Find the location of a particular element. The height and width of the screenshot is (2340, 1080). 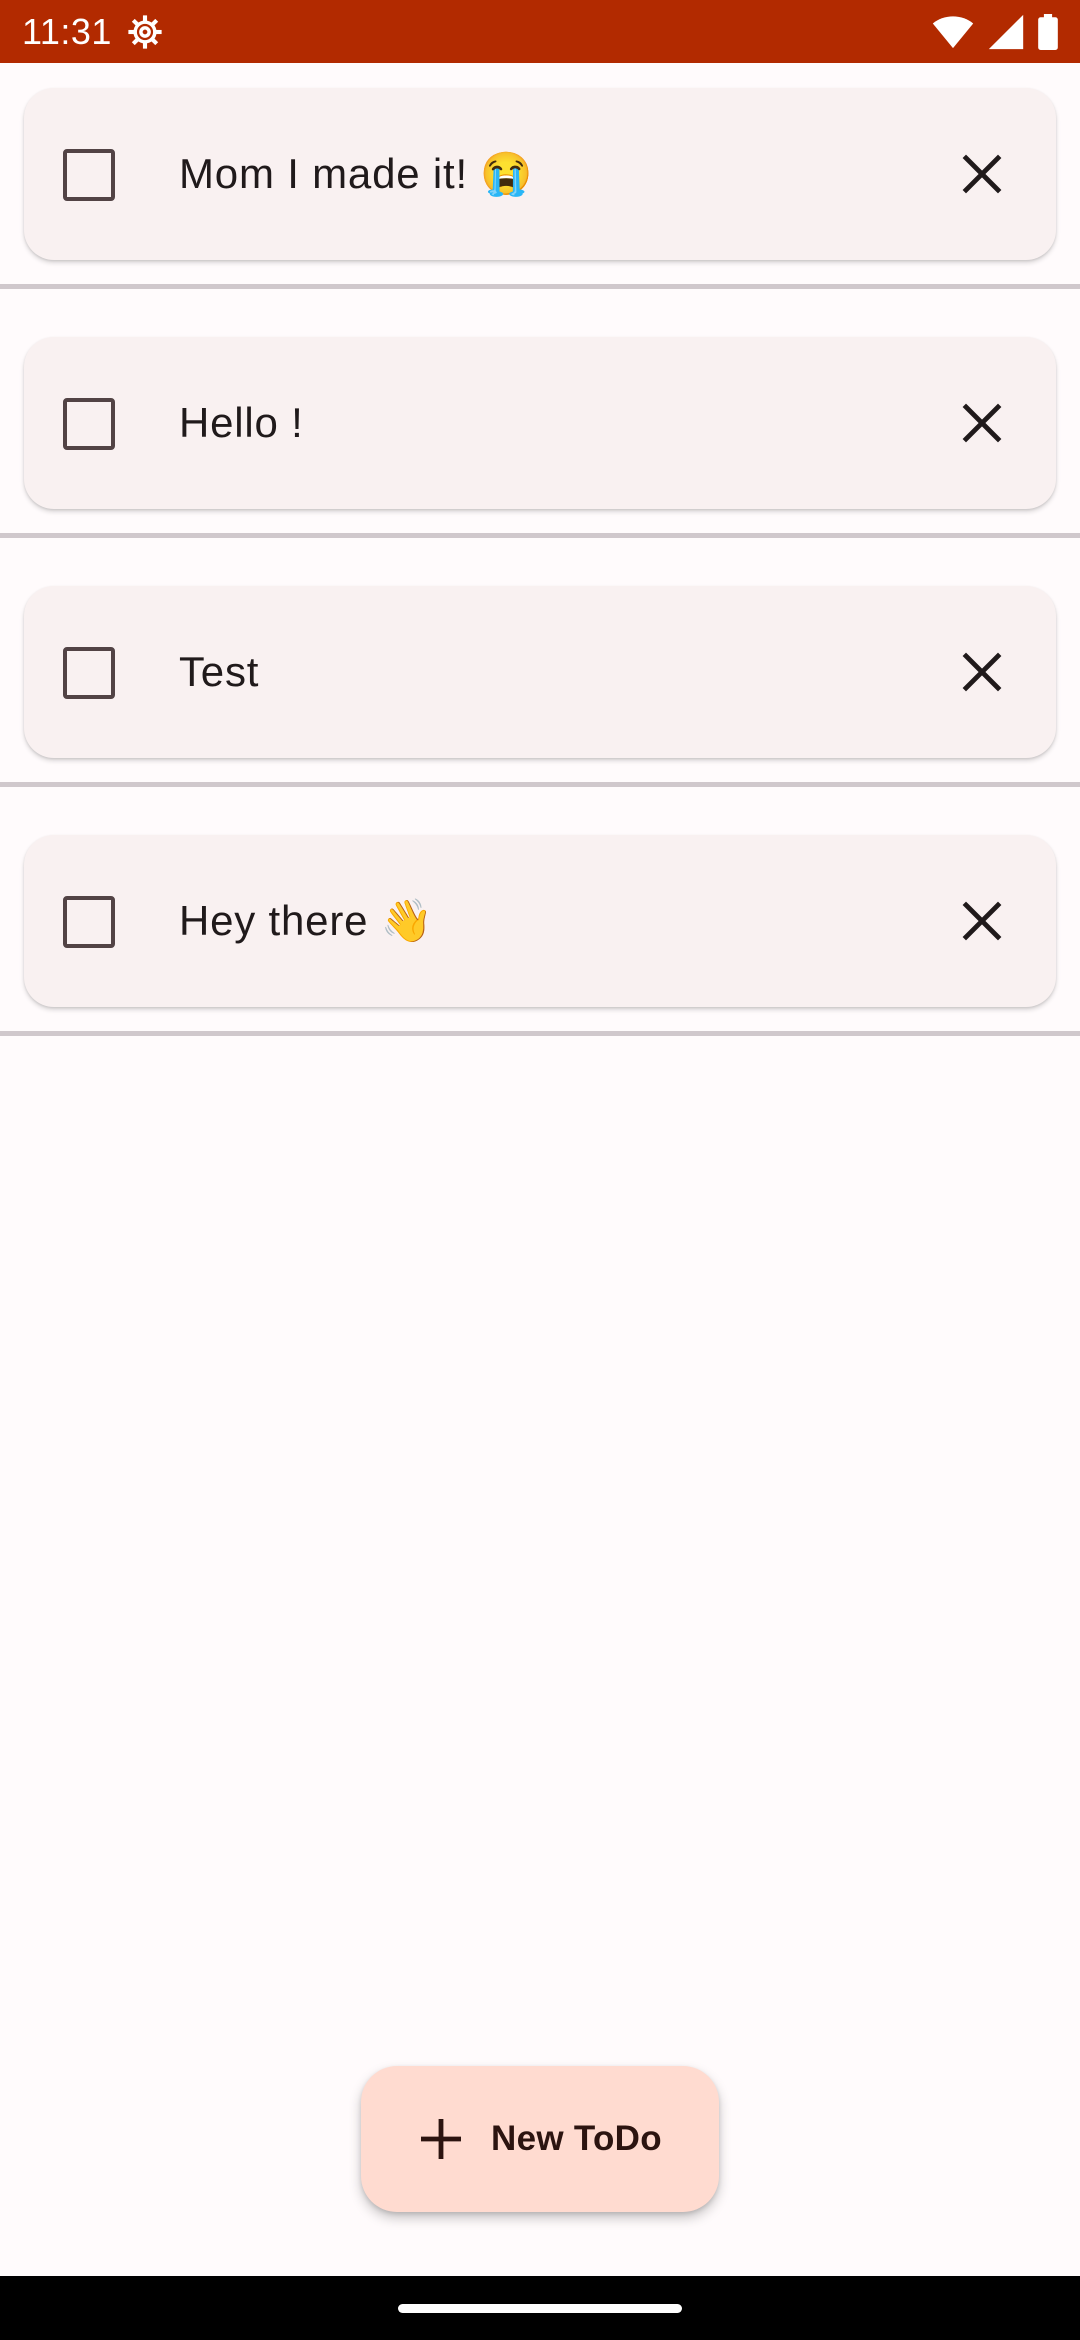

home-gesture-handle is located at coordinates (540, 2308).